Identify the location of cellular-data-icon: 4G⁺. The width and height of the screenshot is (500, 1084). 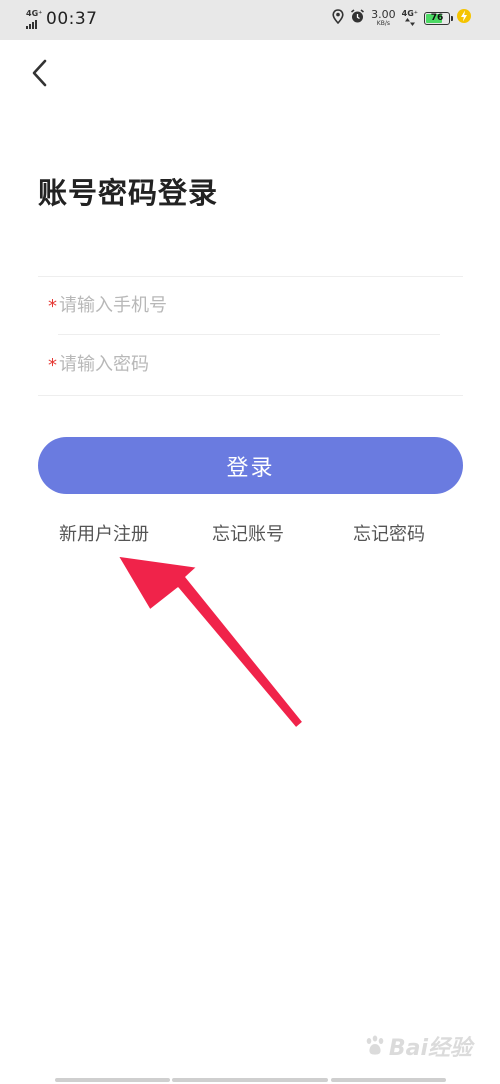
(410, 18).